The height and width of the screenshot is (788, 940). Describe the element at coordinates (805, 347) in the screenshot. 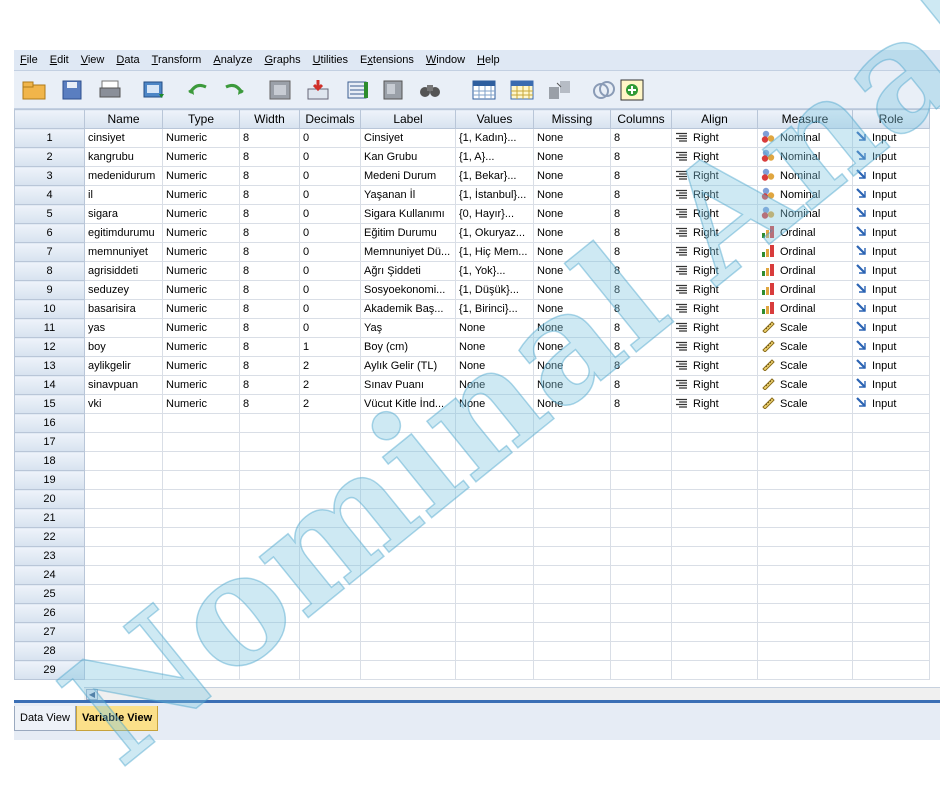

I see `cell-measure: Scale` at that location.